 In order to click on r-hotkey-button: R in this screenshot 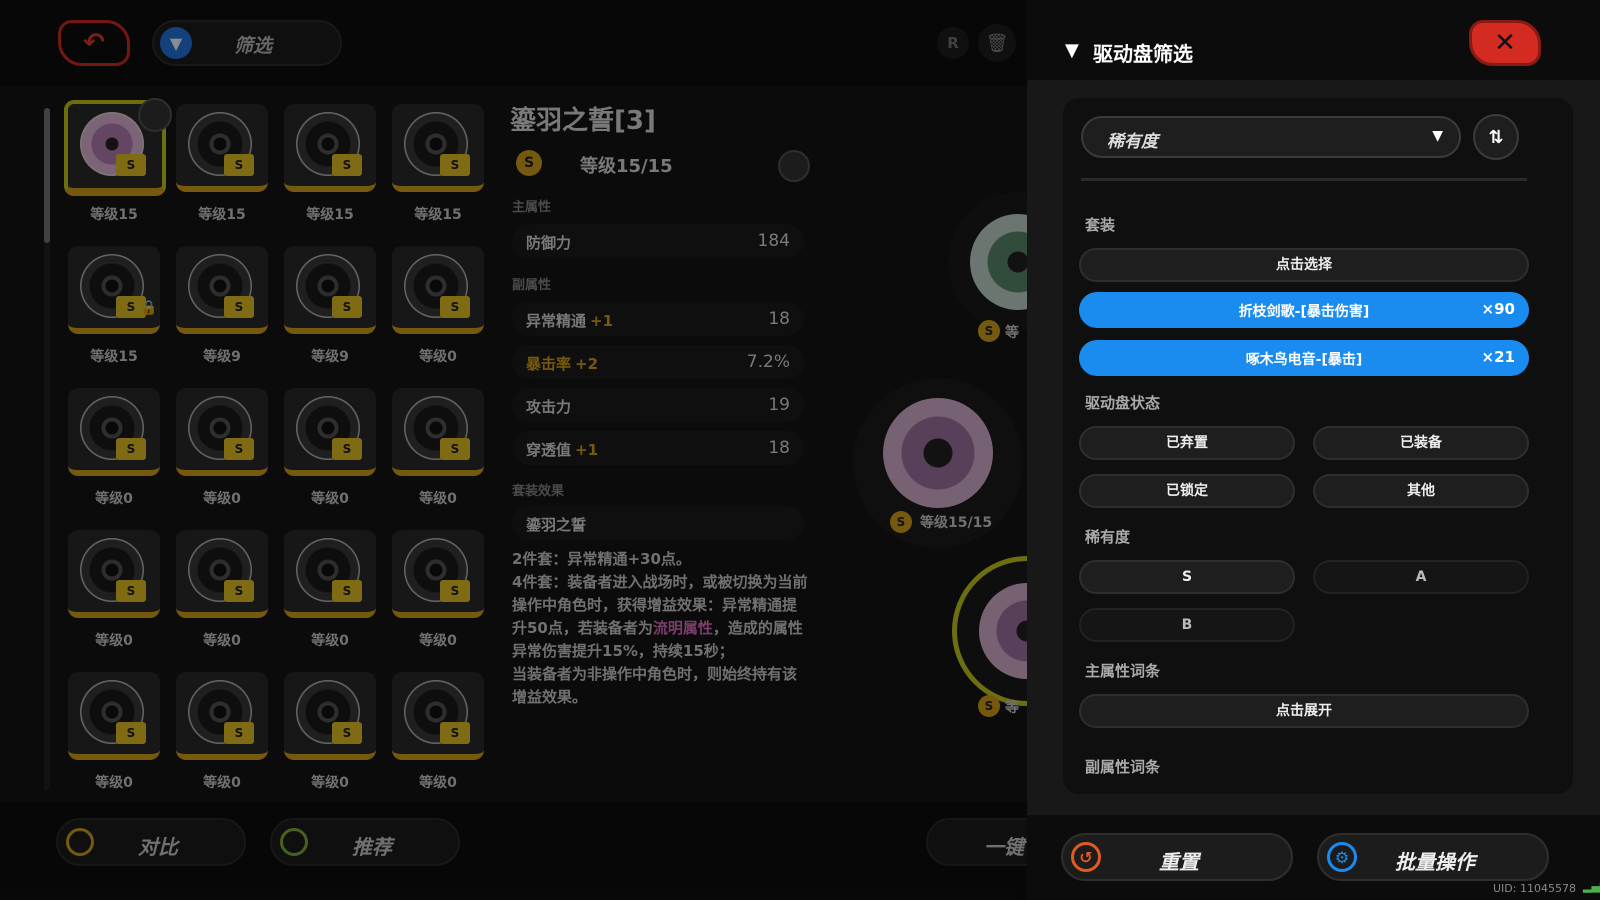, I will do `click(953, 43)`.